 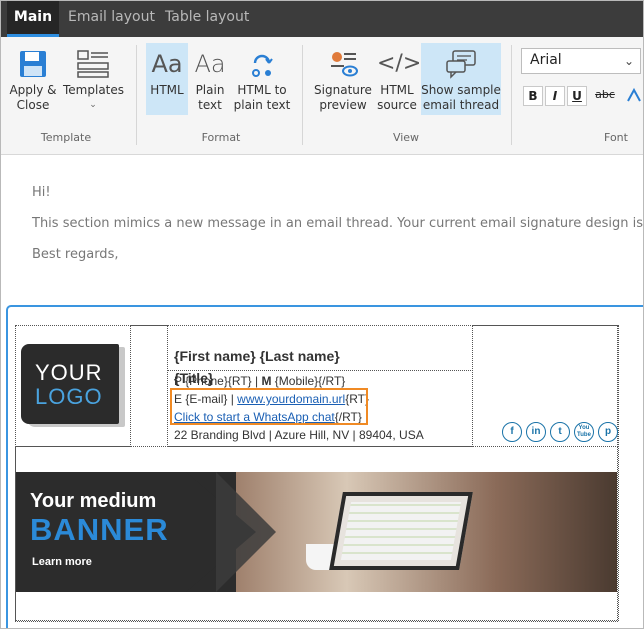 I want to click on font-family-value: Arial, so click(x=546, y=60).